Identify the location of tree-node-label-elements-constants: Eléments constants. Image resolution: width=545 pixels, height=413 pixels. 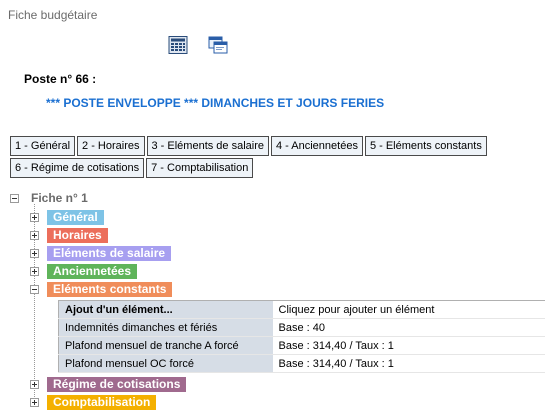
(110, 289).